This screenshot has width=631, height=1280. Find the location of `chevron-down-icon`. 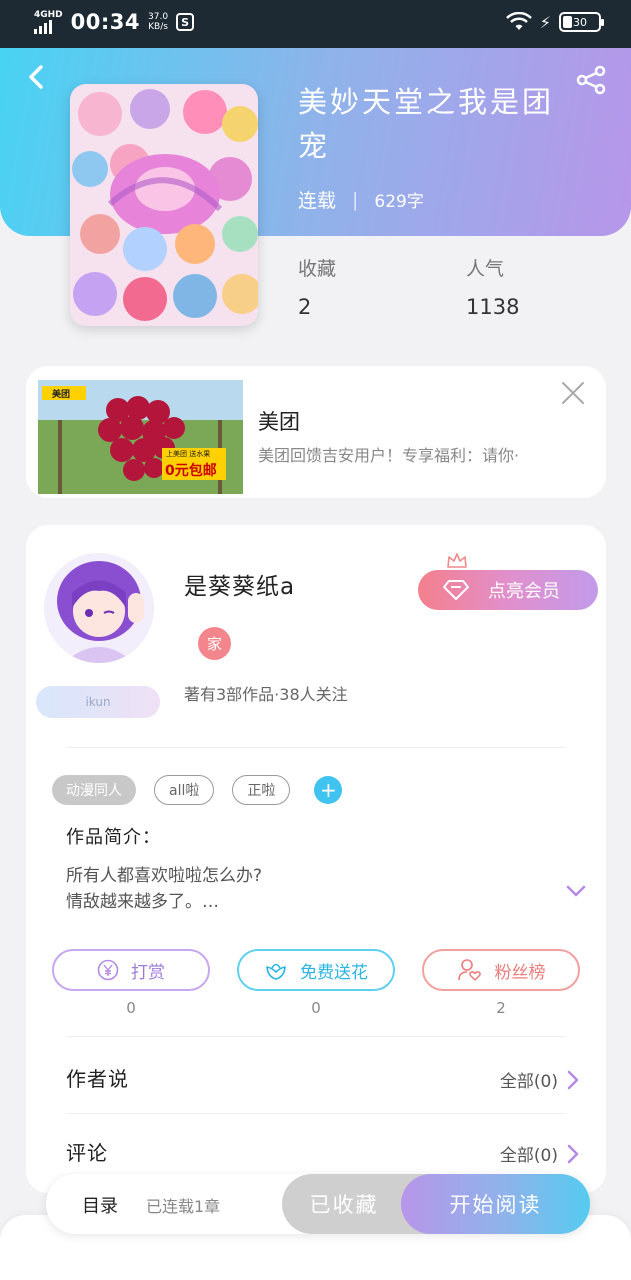

chevron-down-icon is located at coordinates (576, 891).